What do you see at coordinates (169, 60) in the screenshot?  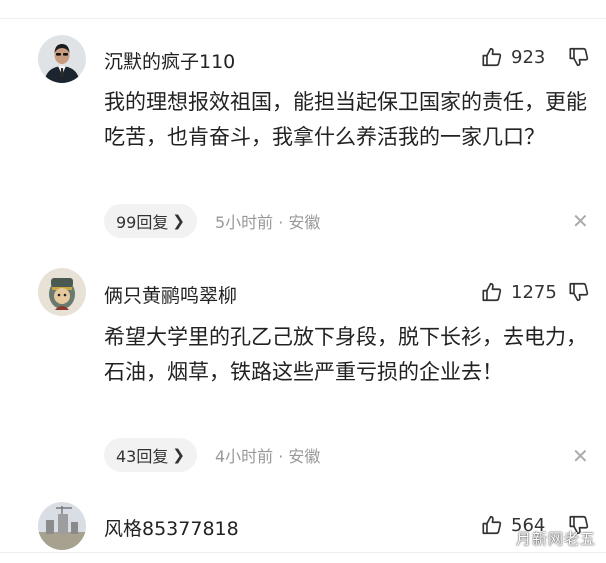 I see `username: 沉默的疯子110` at bounding box center [169, 60].